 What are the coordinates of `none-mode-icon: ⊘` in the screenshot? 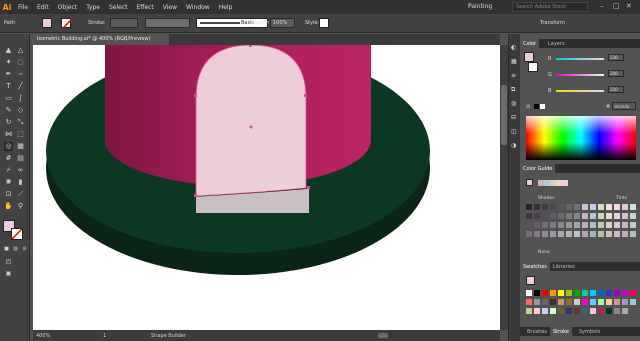 It's located at (24, 249).